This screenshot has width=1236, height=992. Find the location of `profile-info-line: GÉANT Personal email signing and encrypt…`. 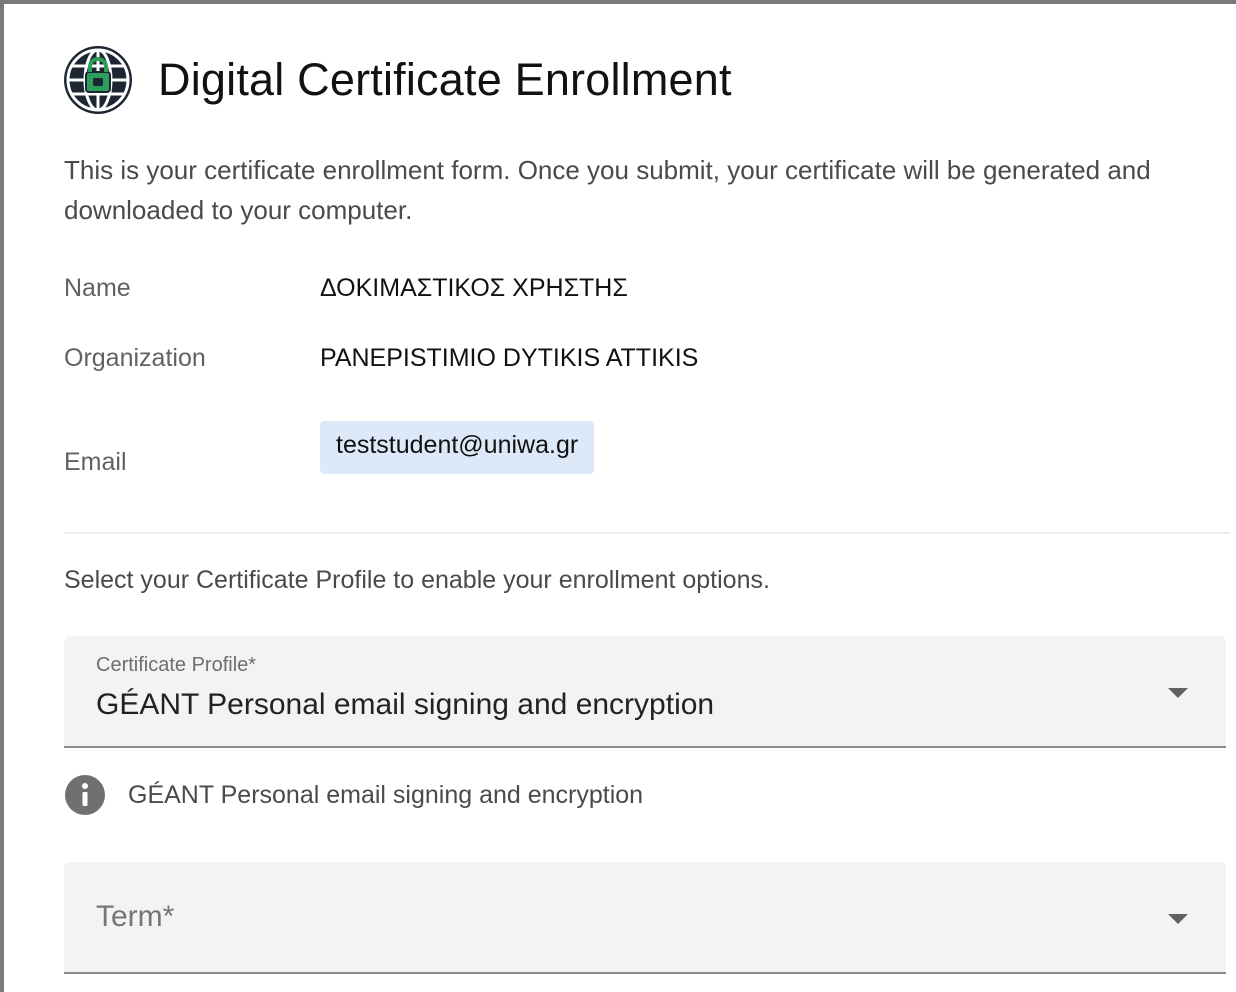

profile-info-line: GÉANT Personal email signing and encrypt… is located at coordinates (353, 795).